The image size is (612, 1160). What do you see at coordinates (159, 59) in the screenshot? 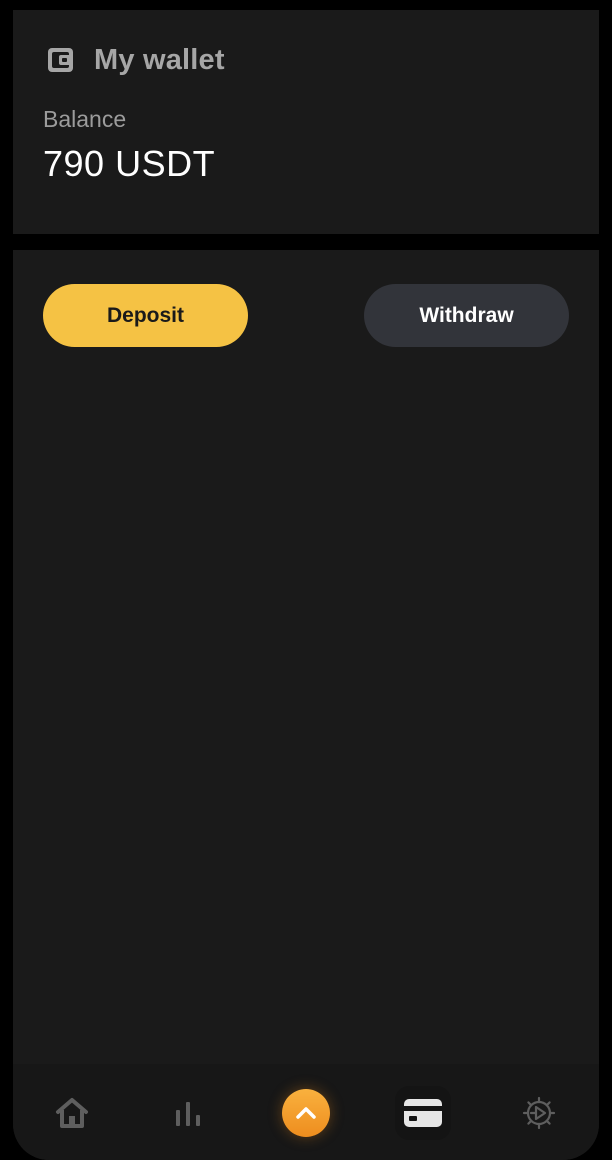
I see `page-title: My wallet` at bounding box center [159, 59].